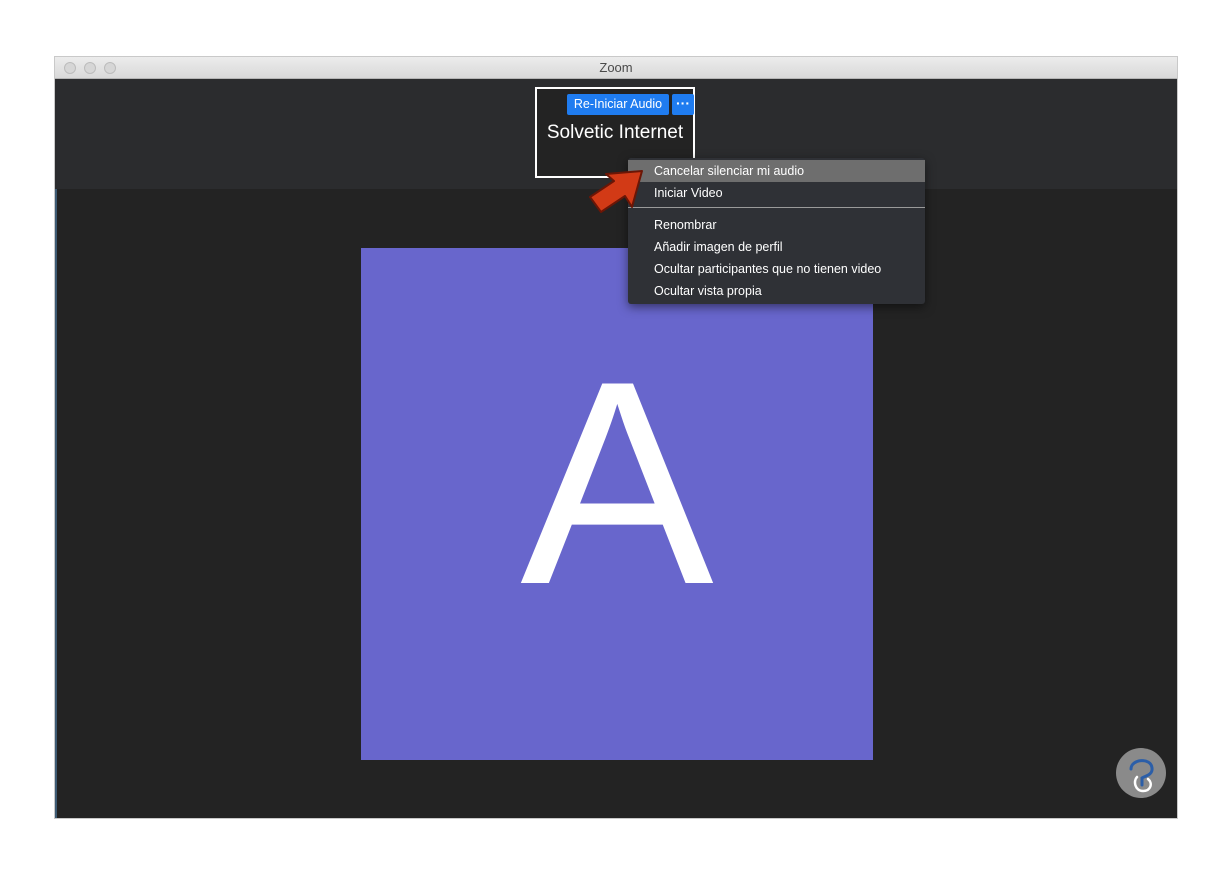 Image resolution: width=1232 pixels, height=874 pixels. Describe the element at coordinates (56, 448) in the screenshot. I see `window-left-edge` at that location.